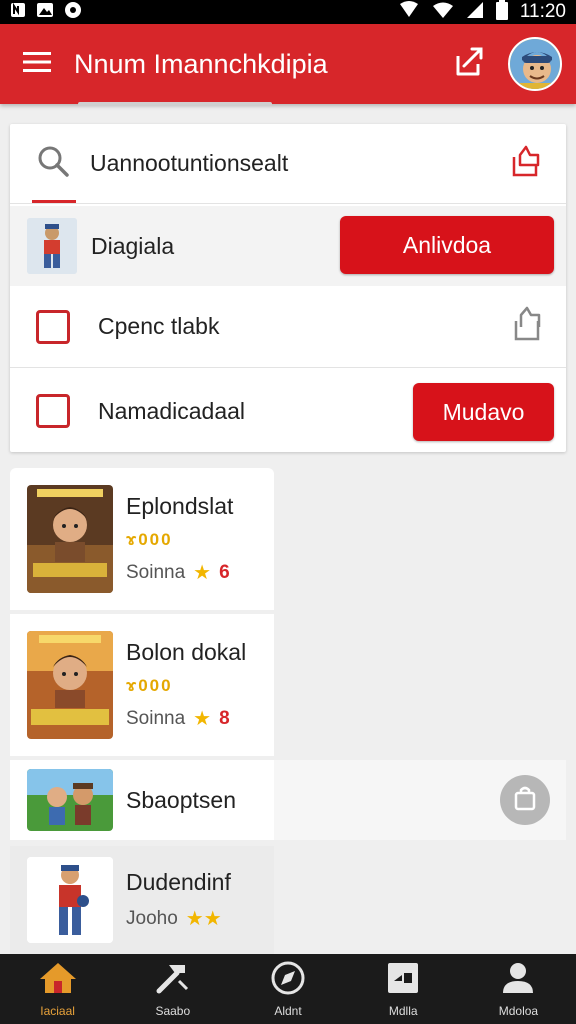 The image size is (576, 1024). What do you see at coordinates (53, 163) in the screenshot?
I see `search-icon` at bounding box center [53, 163].